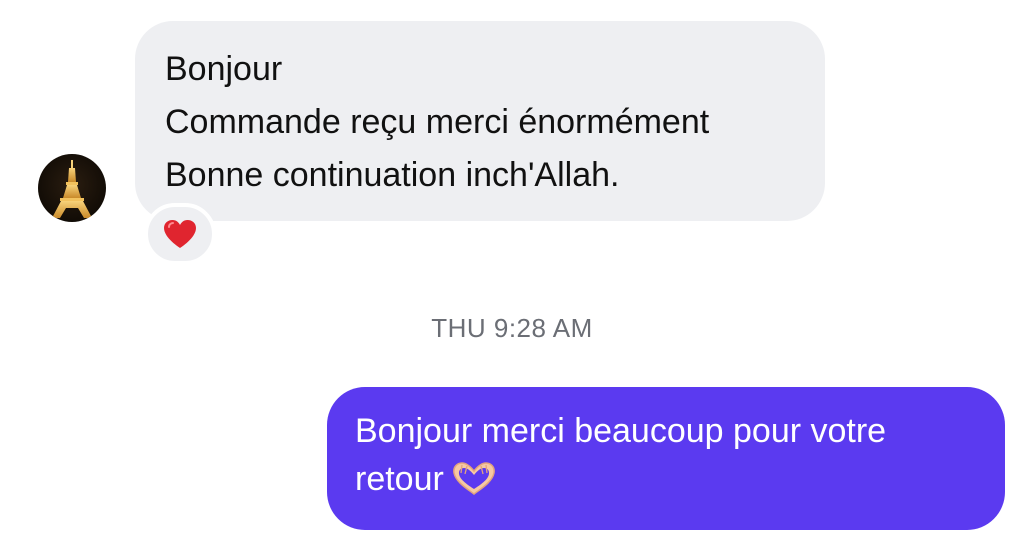  What do you see at coordinates (399, 479) in the screenshot?
I see `message-line-text: retour` at bounding box center [399, 479].